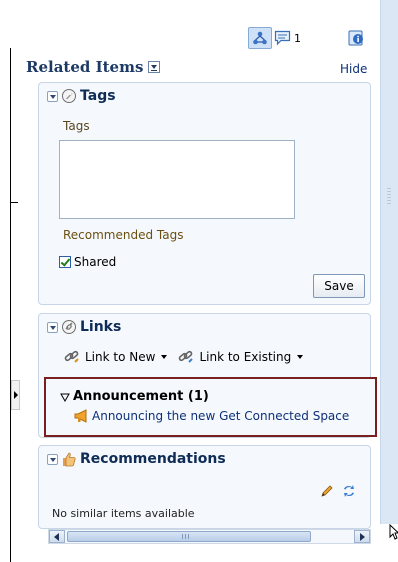 The height and width of the screenshot is (562, 398). What do you see at coordinates (76, 126) in the screenshot?
I see `tags-field-label: Tags` at bounding box center [76, 126].